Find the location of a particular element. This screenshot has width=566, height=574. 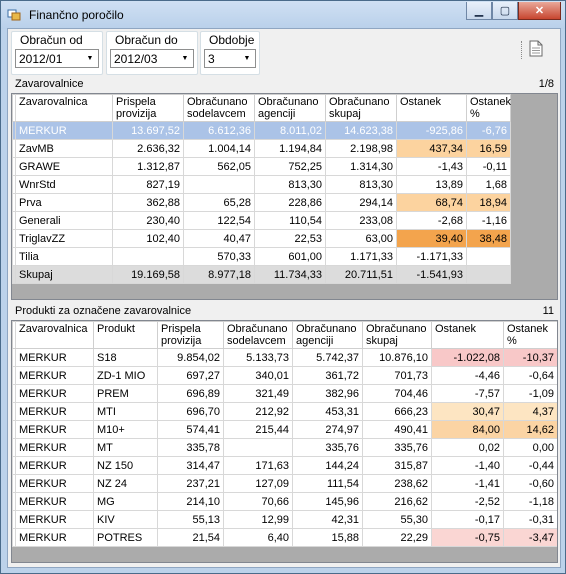

table-cell: 127,09 is located at coordinates (258, 483).